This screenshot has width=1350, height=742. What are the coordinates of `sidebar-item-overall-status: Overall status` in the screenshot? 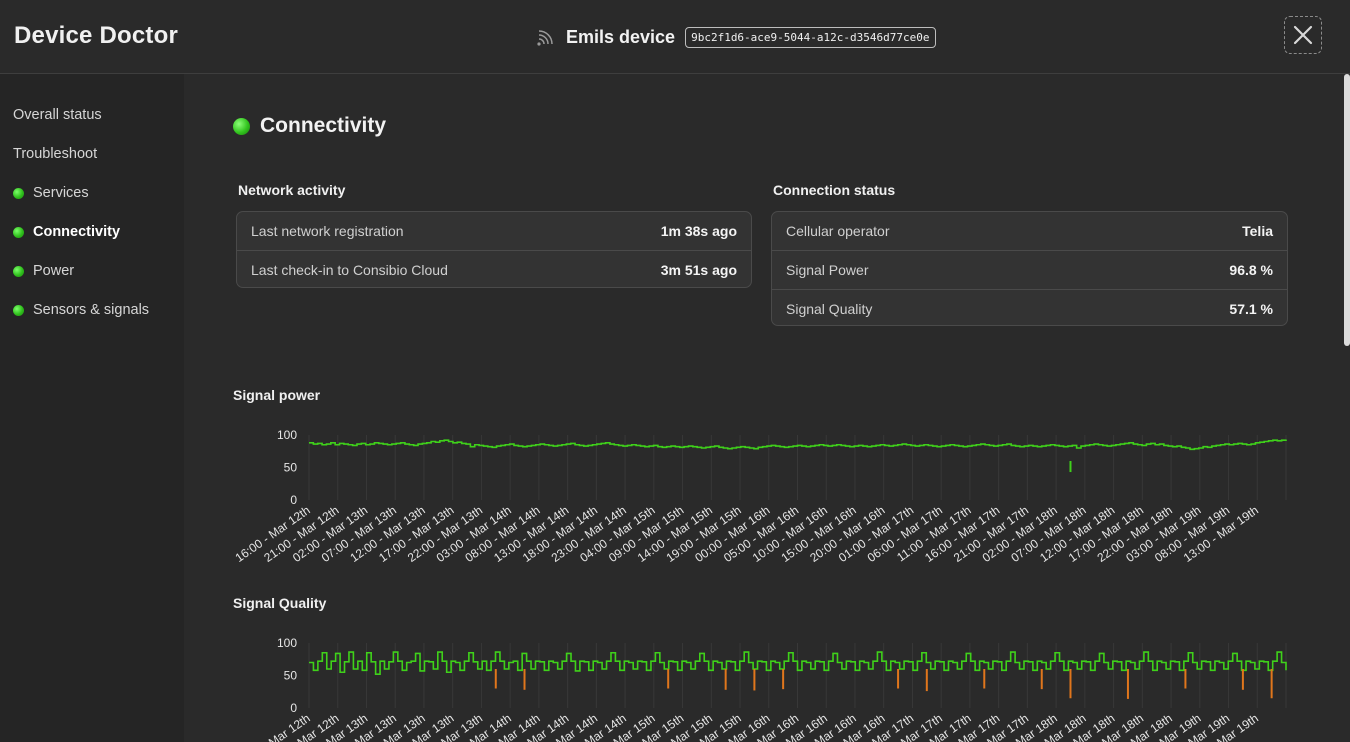 It's located at (57, 115).